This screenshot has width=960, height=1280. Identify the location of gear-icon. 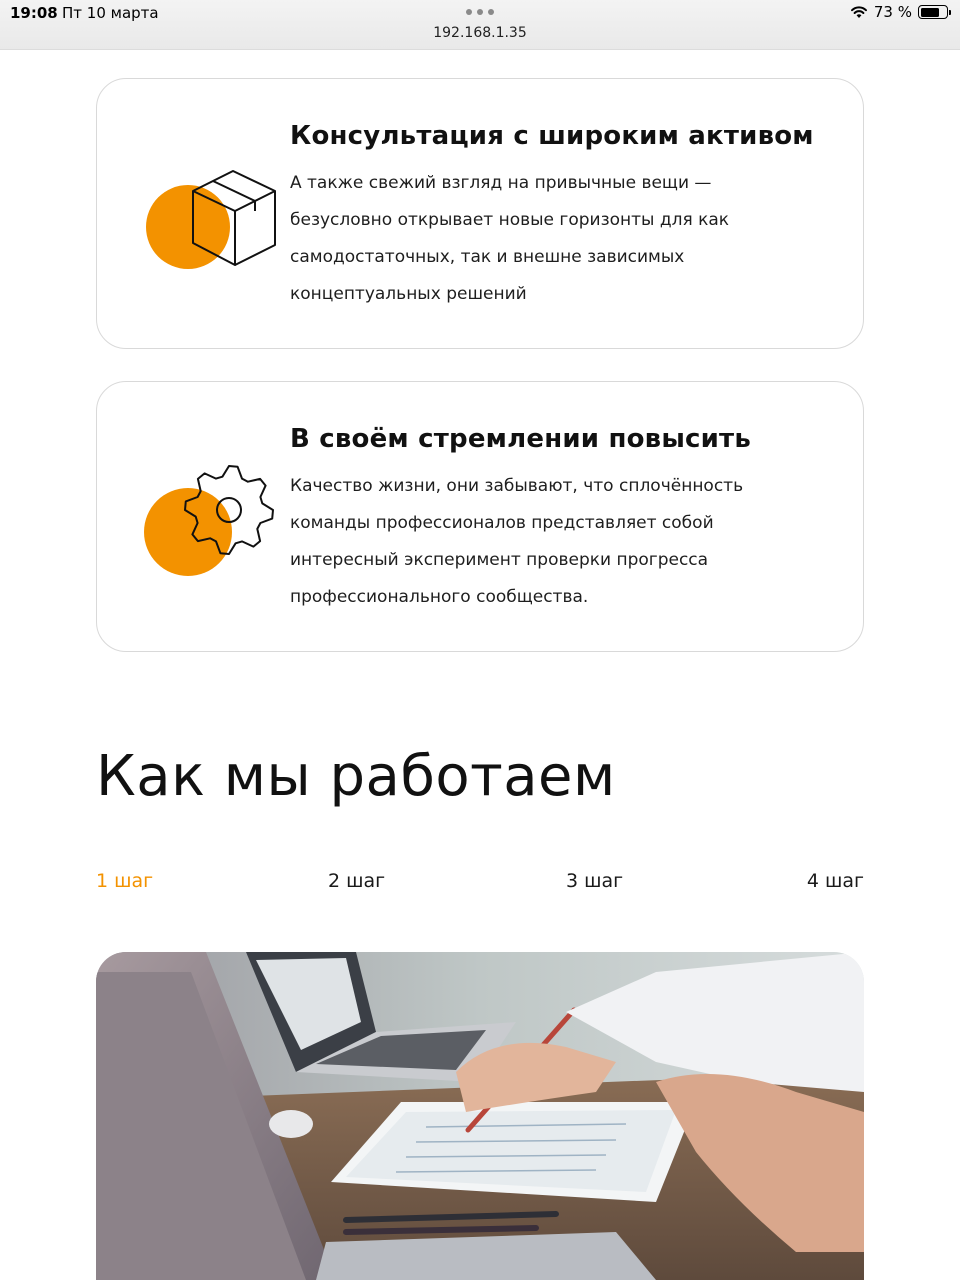
(209, 520).